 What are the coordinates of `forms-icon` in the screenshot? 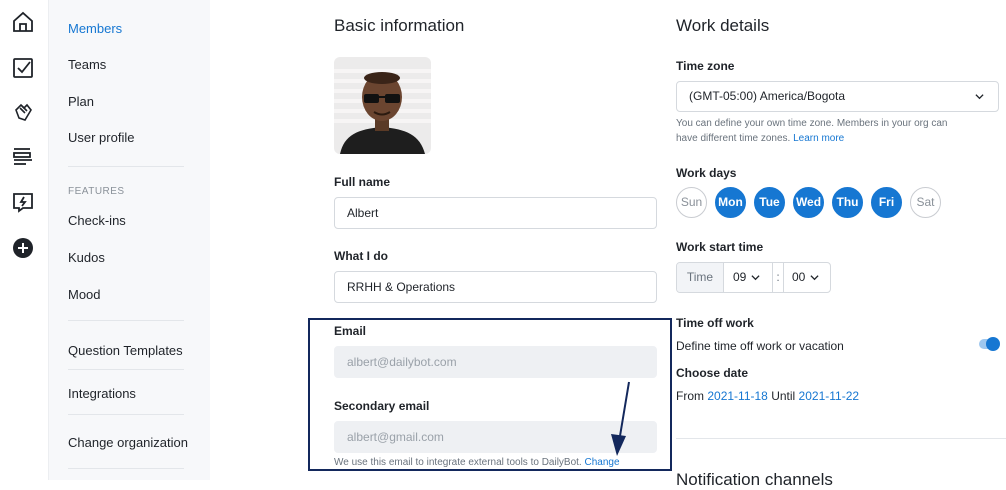 It's located at (23, 202).